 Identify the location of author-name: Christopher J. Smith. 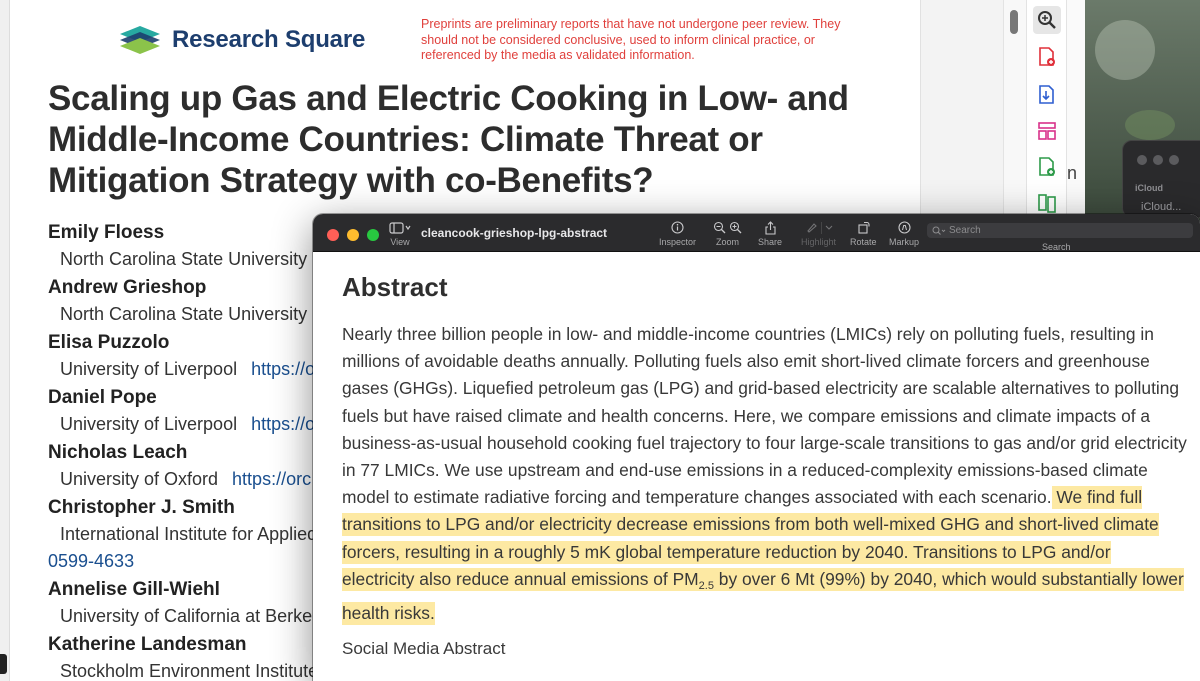
(141, 507).